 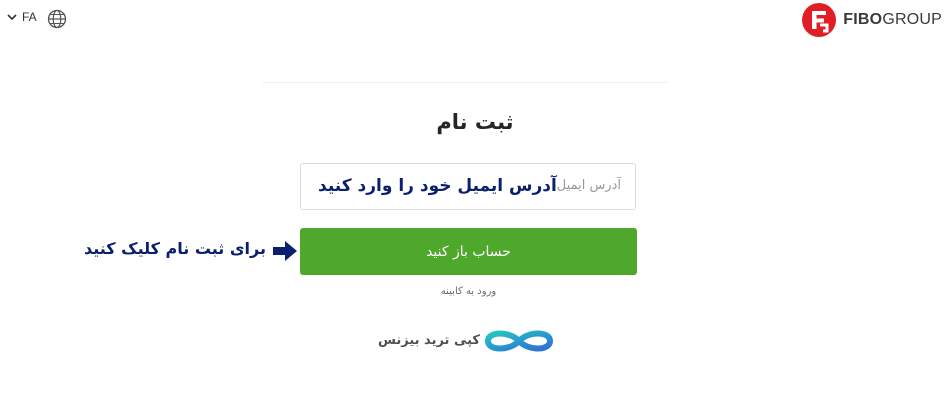 What do you see at coordinates (175, 248) in the screenshot?
I see `click-hint-annotation: برای ثبت نام کلیک کنید` at bounding box center [175, 248].